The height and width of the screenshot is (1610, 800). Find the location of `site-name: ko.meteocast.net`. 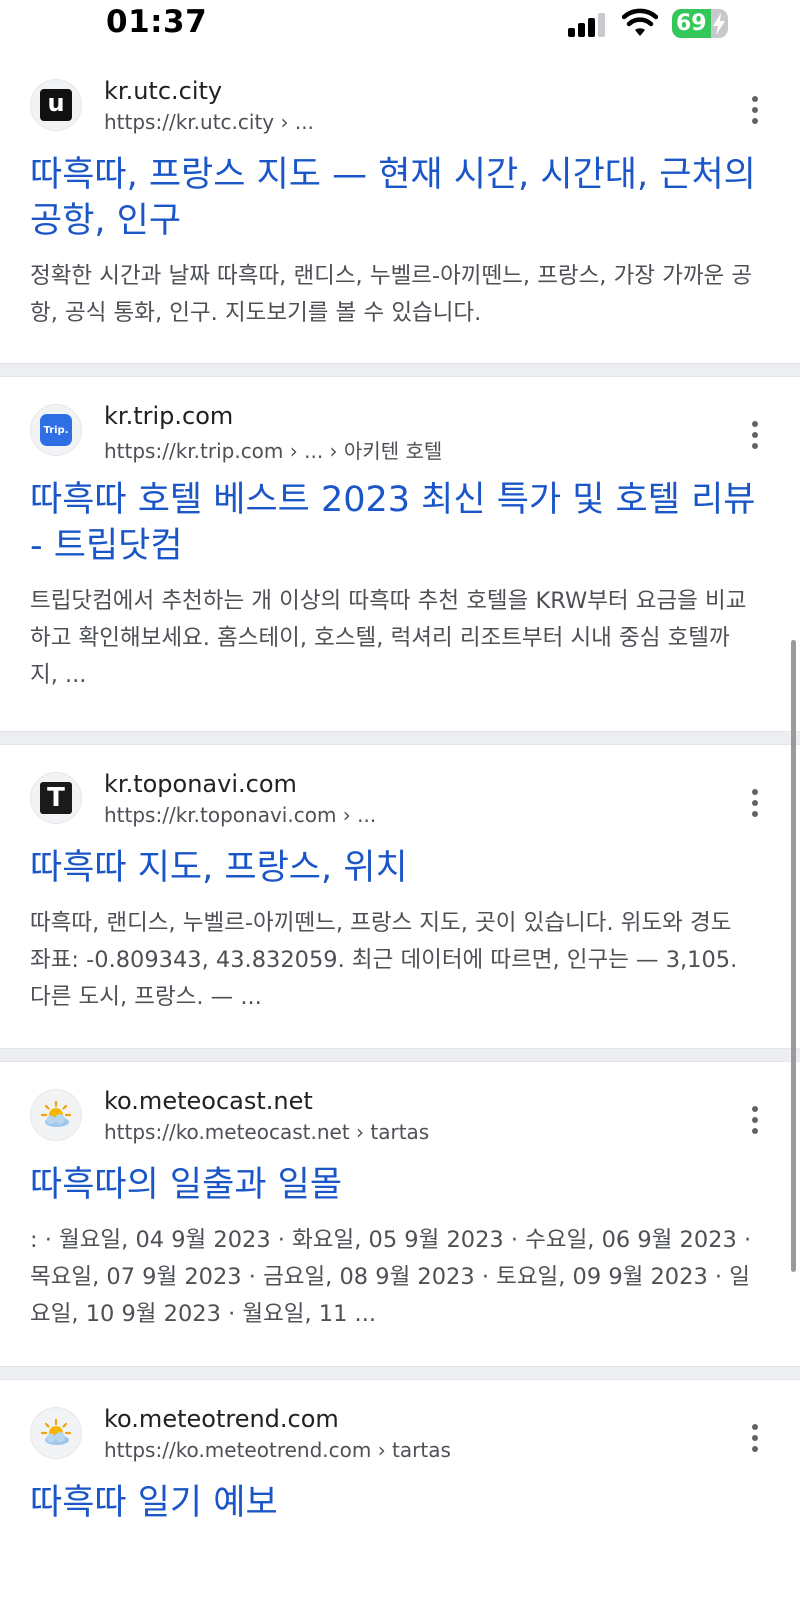

site-name: ko.meteocast.net is located at coordinates (208, 1101).